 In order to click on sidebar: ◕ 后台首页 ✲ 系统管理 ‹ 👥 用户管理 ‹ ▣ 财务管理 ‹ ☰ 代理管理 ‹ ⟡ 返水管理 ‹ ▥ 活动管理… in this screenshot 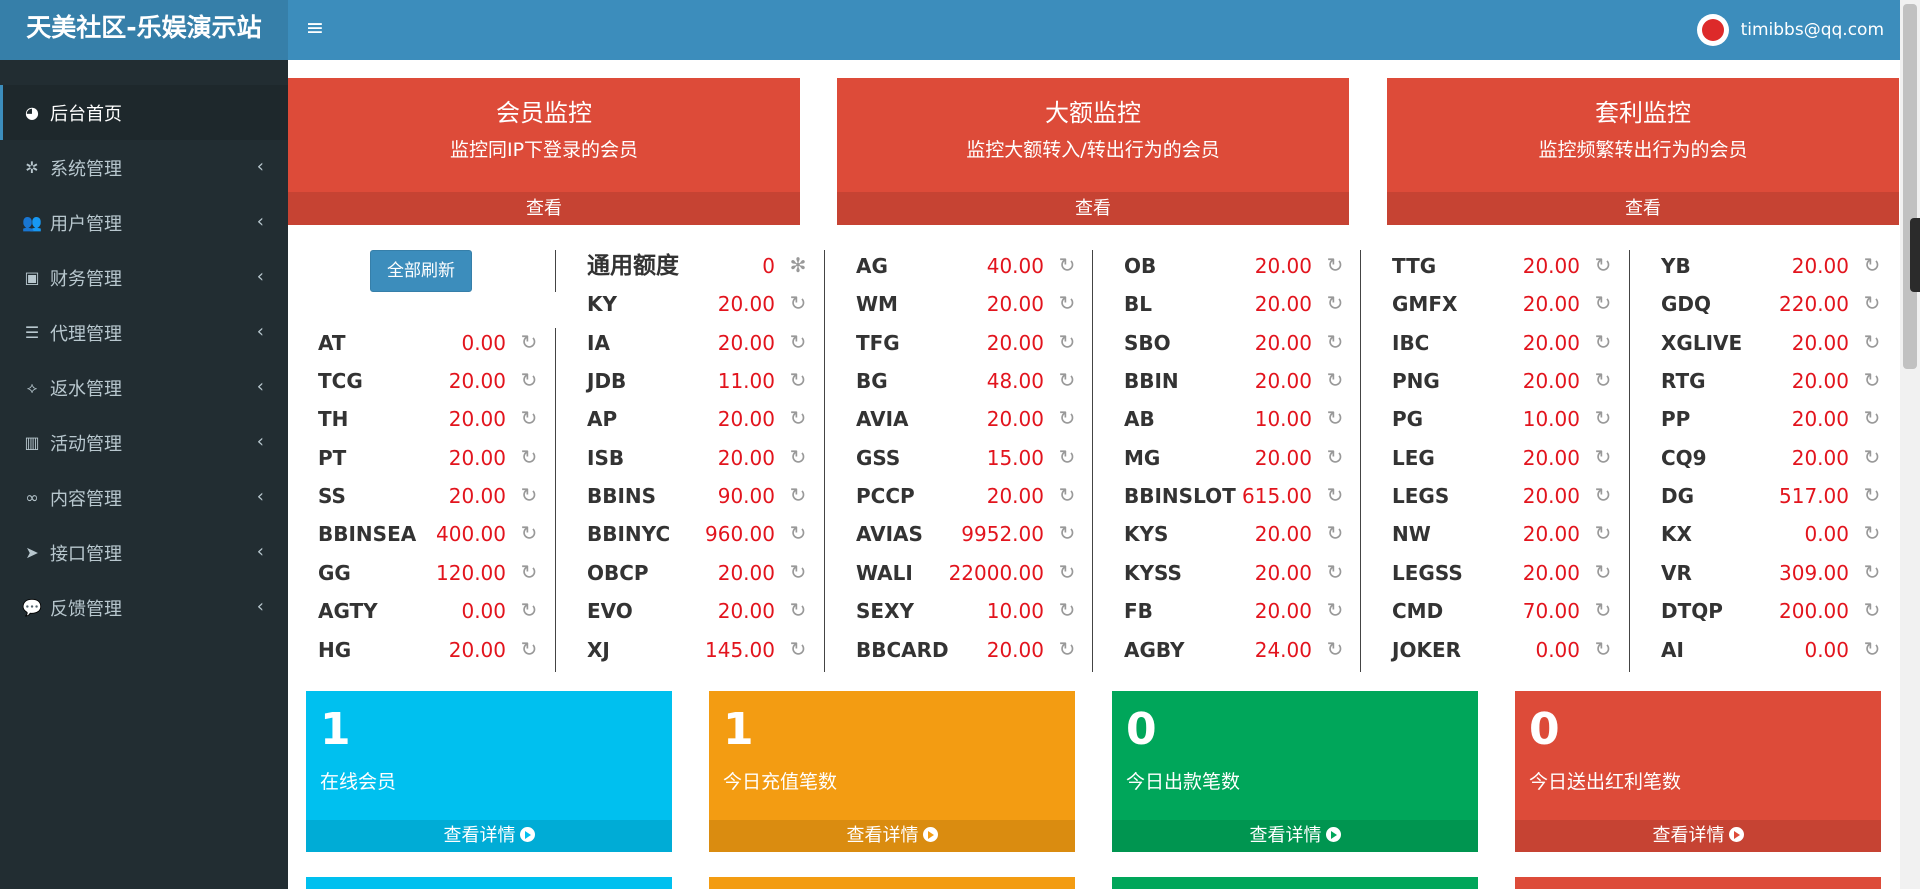, I will do `click(144, 474)`.